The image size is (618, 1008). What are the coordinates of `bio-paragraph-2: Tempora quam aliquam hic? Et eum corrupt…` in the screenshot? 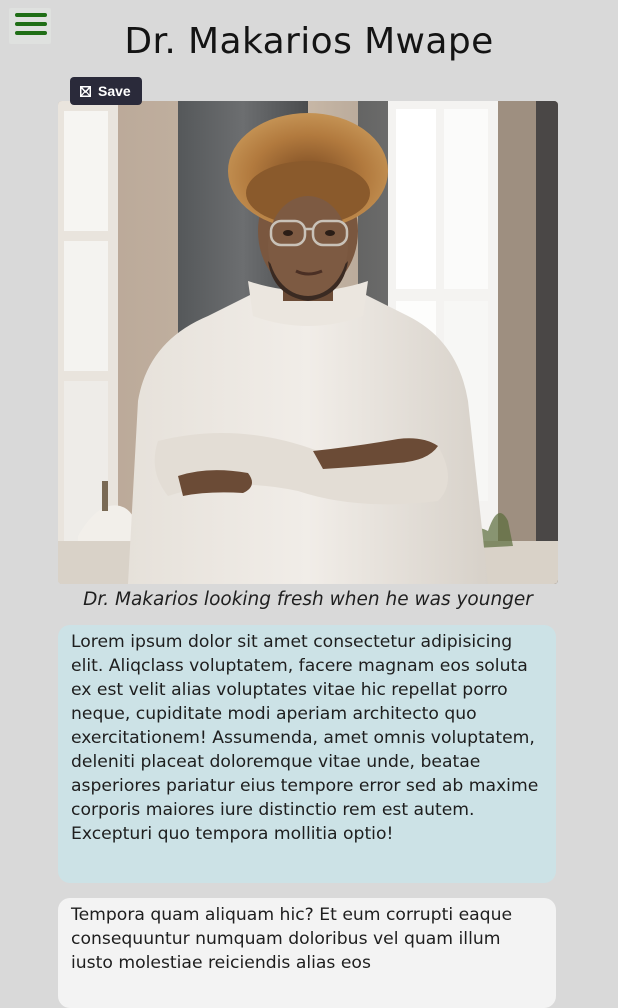 It's located at (307, 953).